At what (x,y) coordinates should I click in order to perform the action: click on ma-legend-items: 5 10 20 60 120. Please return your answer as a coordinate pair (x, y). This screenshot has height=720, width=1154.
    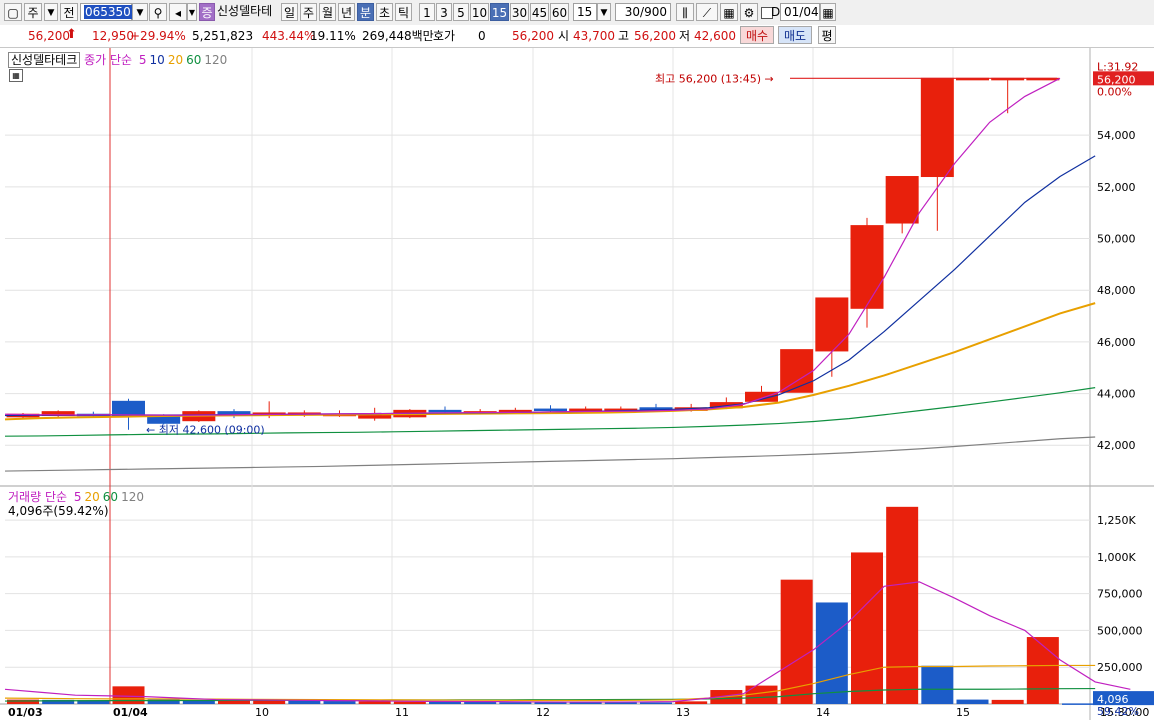
    Looking at the image, I should click on (181, 60).